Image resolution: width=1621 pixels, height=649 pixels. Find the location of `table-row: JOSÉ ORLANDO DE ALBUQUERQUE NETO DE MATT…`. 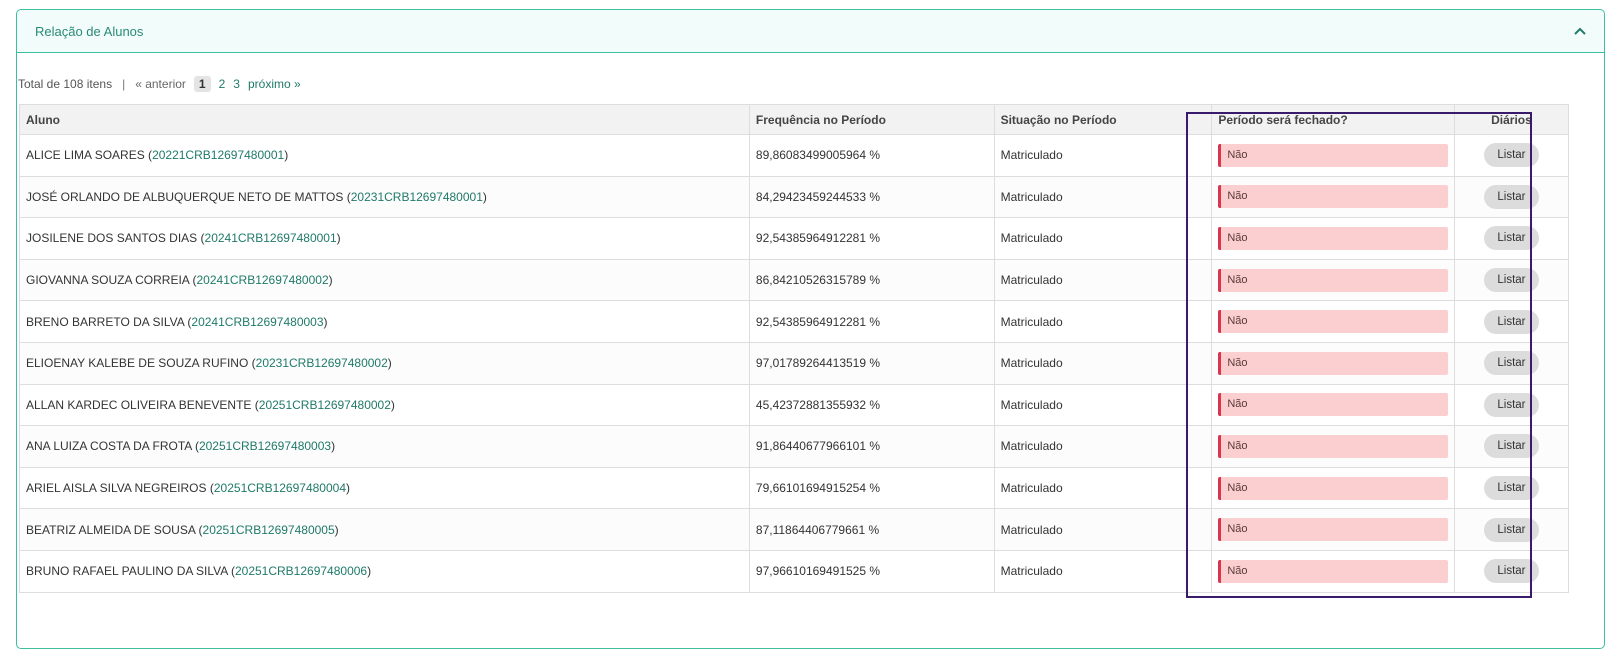

table-row: JOSÉ ORLANDO DE ALBUQUERQUE NETO DE MATT… is located at coordinates (794, 197).